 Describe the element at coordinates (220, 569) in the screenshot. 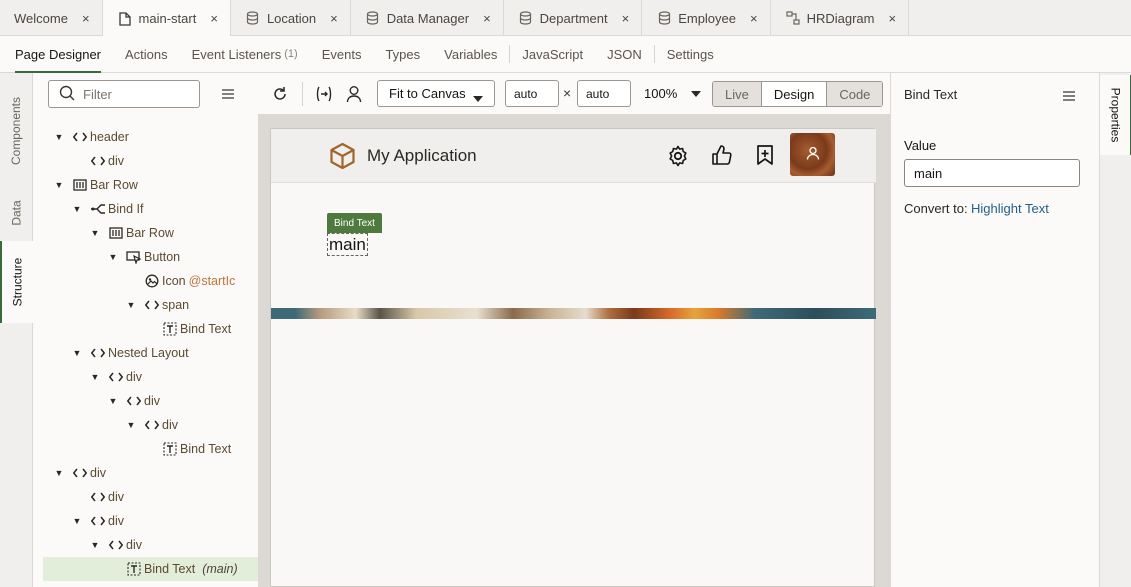

I see `tree-node-ext: (main)` at that location.